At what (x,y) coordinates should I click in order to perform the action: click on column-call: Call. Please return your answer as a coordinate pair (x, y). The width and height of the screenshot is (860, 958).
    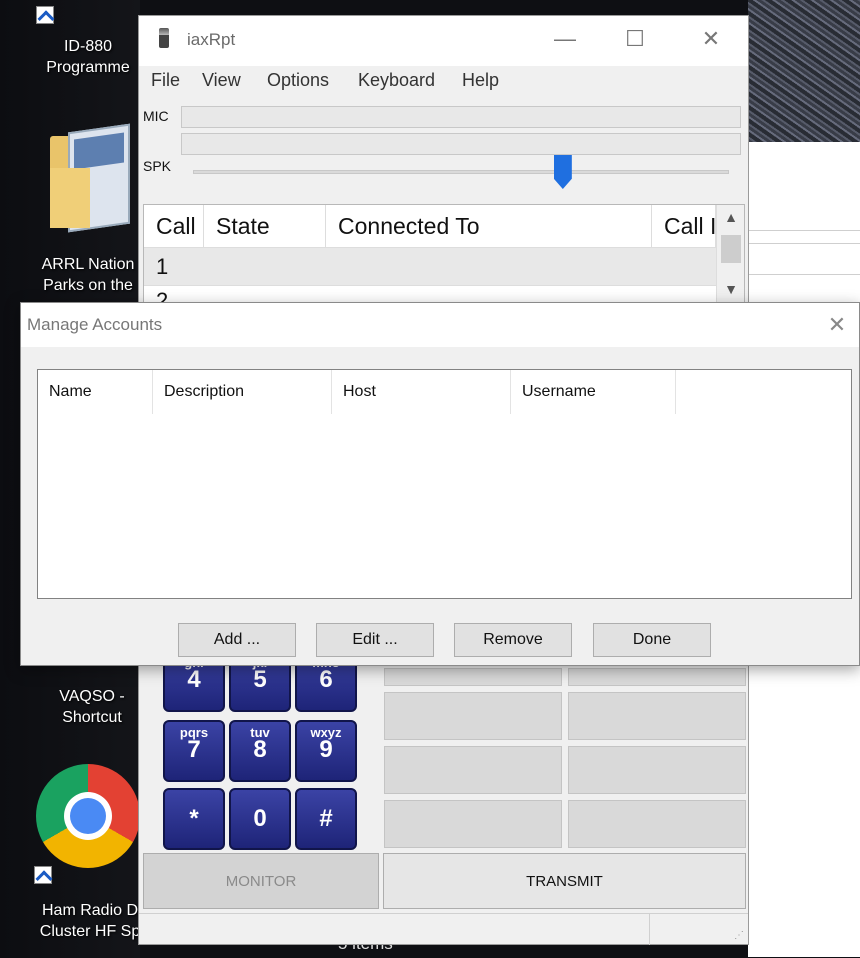
    Looking at the image, I should click on (174, 226).